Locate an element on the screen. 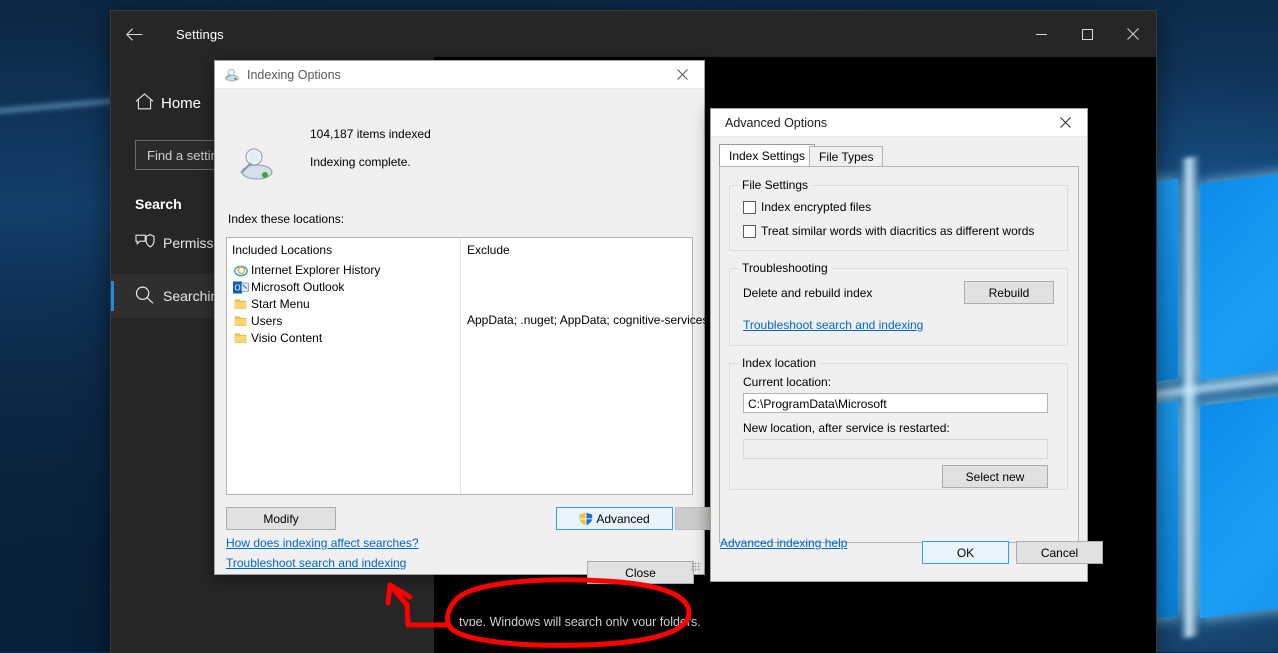  index-encrypted-files-checkbox: Index encrypted files is located at coordinates (807, 207).